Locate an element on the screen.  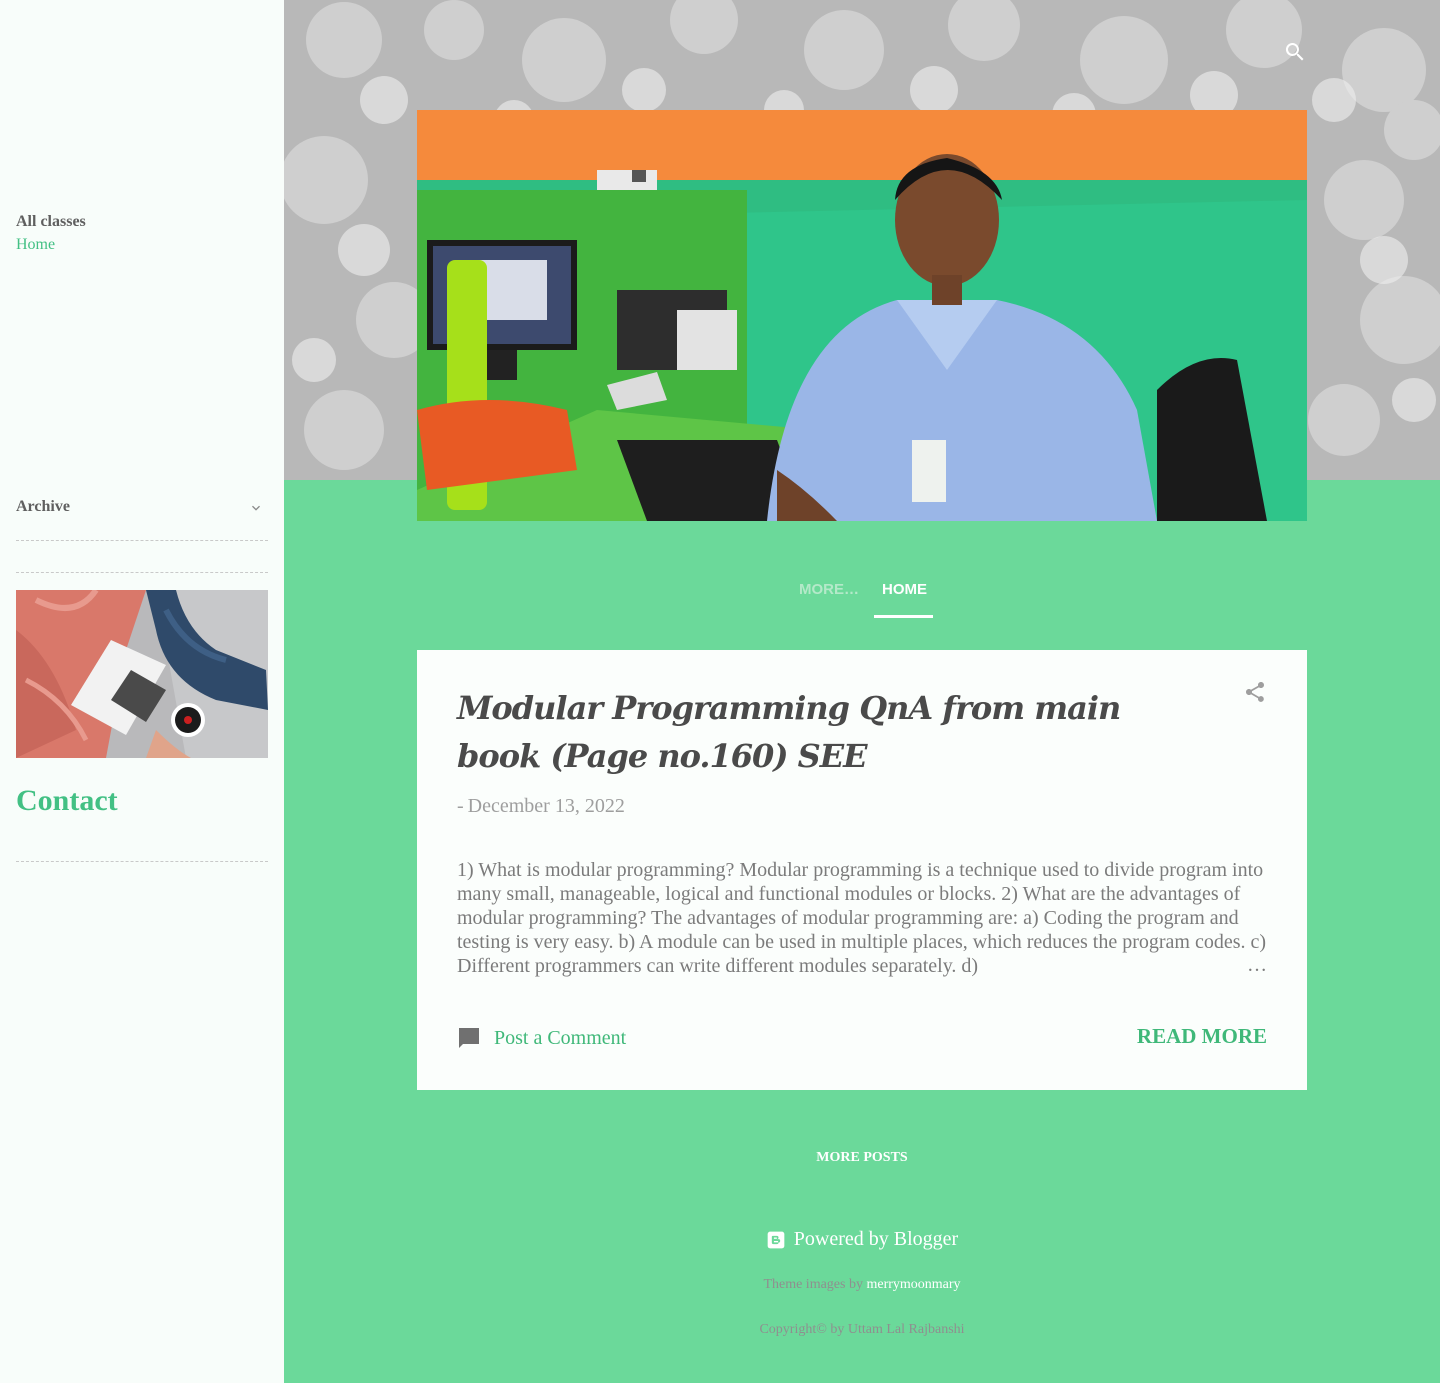
tab-home-label: HOME is located at coordinates (904, 589).